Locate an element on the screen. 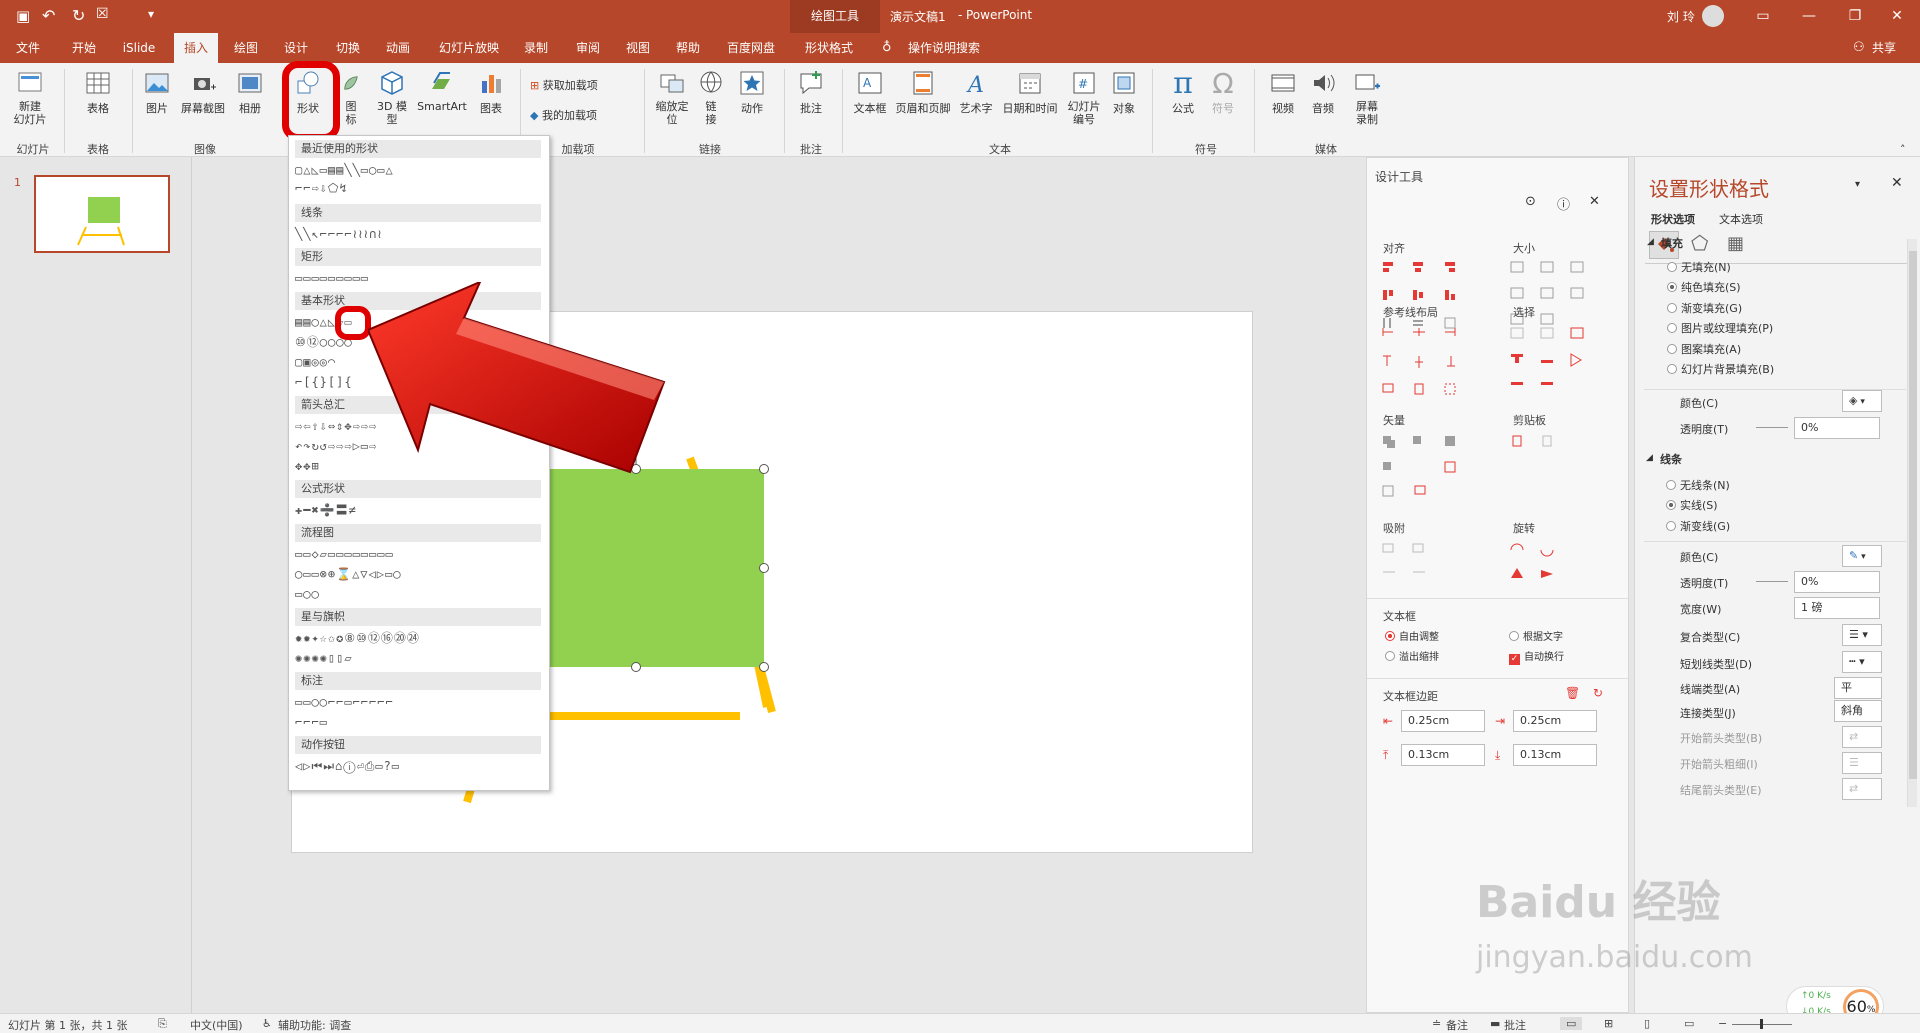  notes-button: 备注 is located at coordinates (1457, 1025).